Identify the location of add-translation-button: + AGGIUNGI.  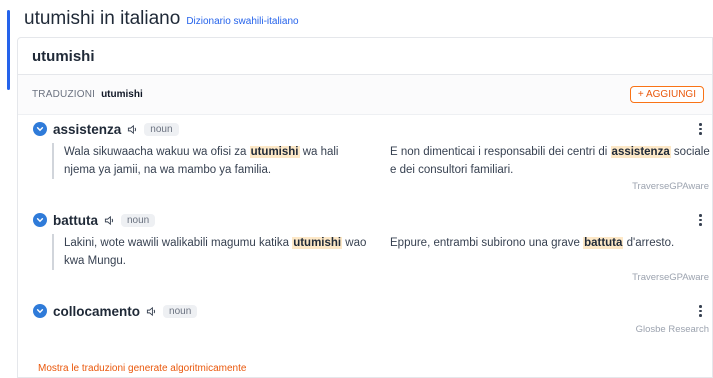
(666, 94).